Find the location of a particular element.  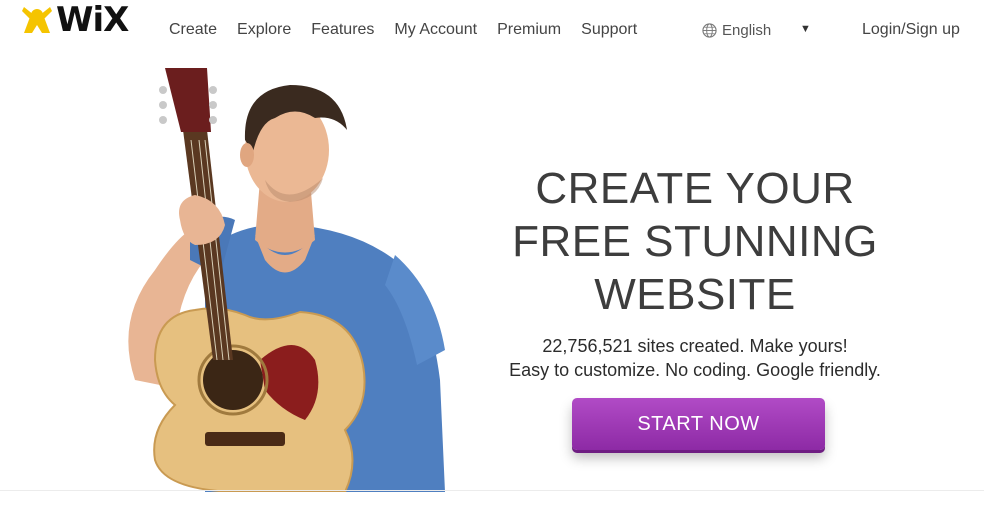

caret-down-icon: ▼ is located at coordinates (805, 29).